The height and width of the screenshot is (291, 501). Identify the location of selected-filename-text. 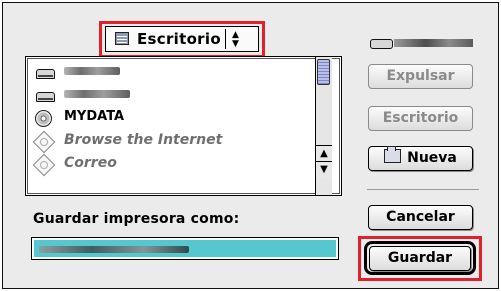
(185, 248).